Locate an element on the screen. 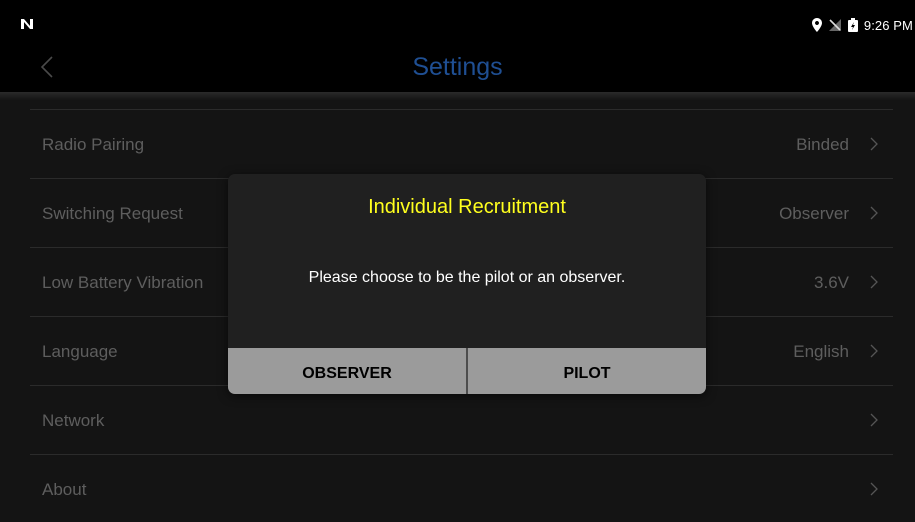 Image resolution: width=915 pixels, height=522 pixels. settings-item-label: Language is located at coordinates (80, 351).